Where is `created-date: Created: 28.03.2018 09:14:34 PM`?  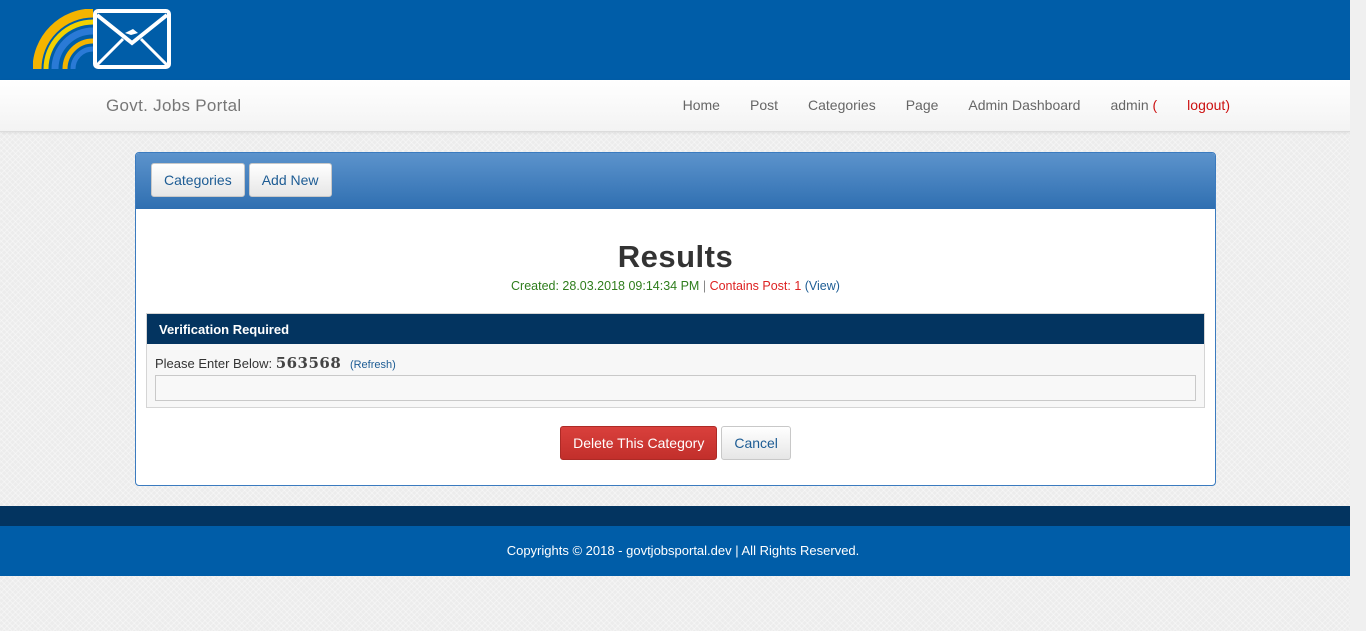
created-date: Created: 28.03.2018 09:14:34 PM is located at coordinates (605, 286).